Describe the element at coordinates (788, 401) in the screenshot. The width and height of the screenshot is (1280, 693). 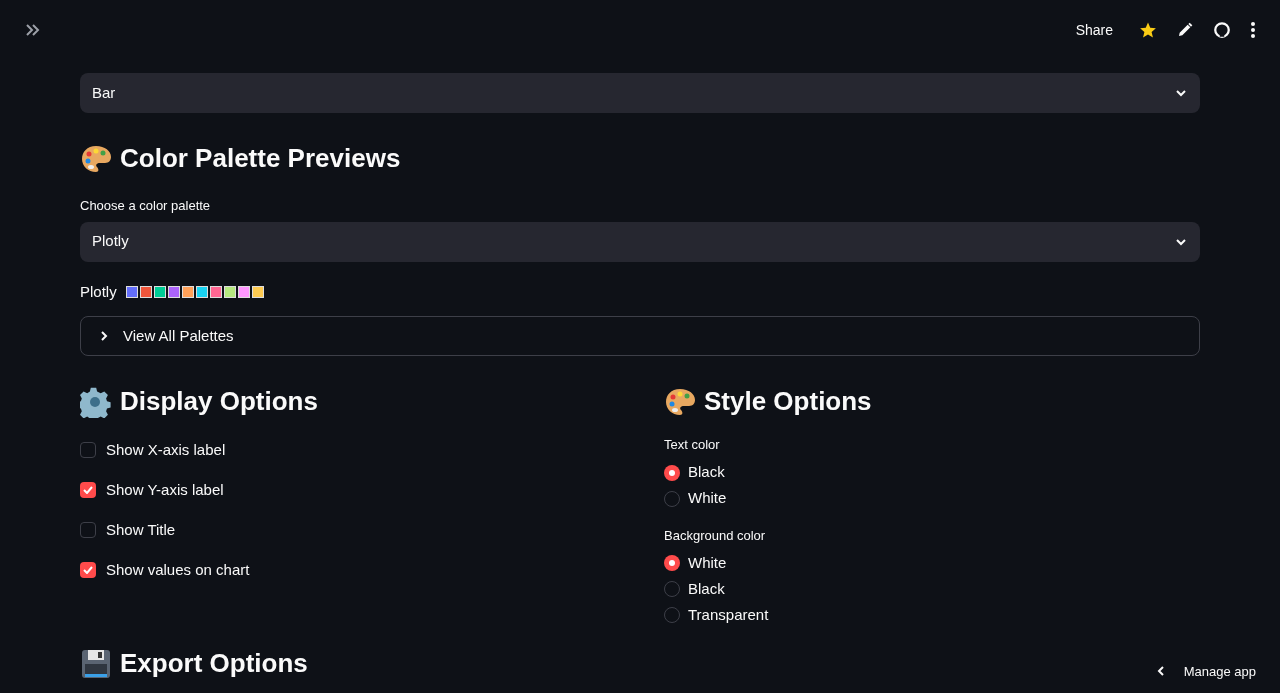
I see `section-heading: Style Options` at that location.